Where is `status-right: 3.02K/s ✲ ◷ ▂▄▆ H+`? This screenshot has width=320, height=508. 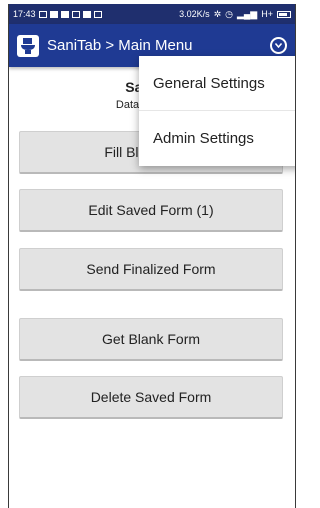
status-right: 3.02K/s ✲ ◷ ▂▄▆ H+ is located at coordinates (235, 14).